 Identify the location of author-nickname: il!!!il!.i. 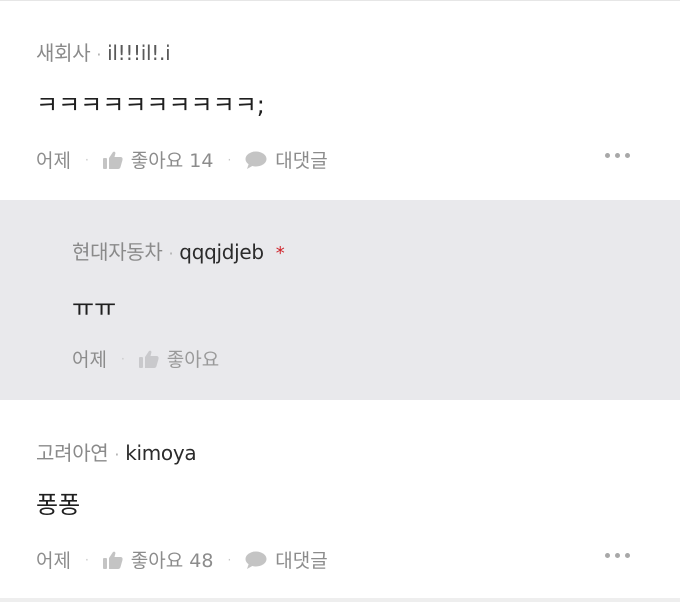
(139, 53).